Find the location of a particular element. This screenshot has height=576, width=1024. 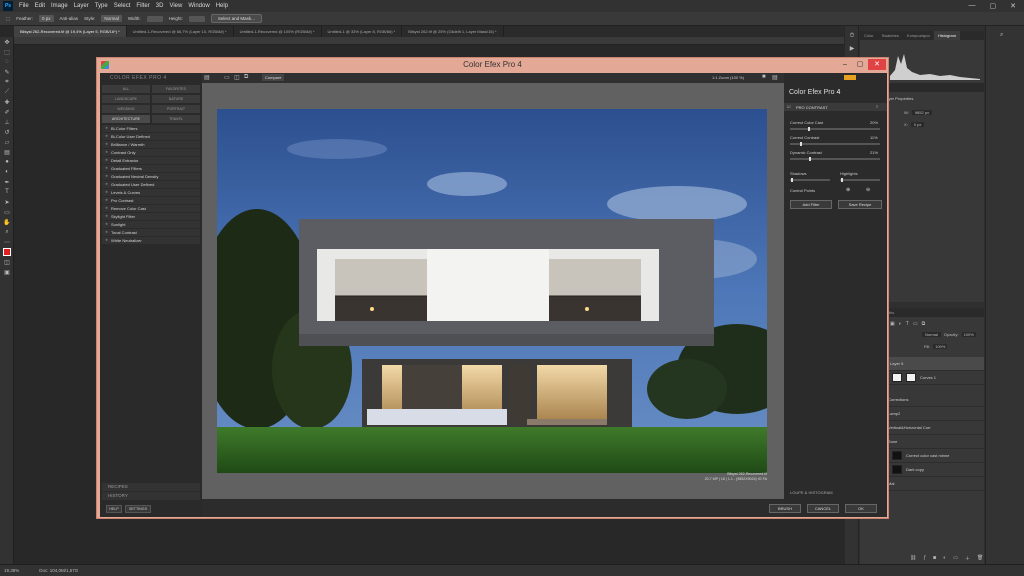

minimize-icon: — is located at coordinates (972, 6).